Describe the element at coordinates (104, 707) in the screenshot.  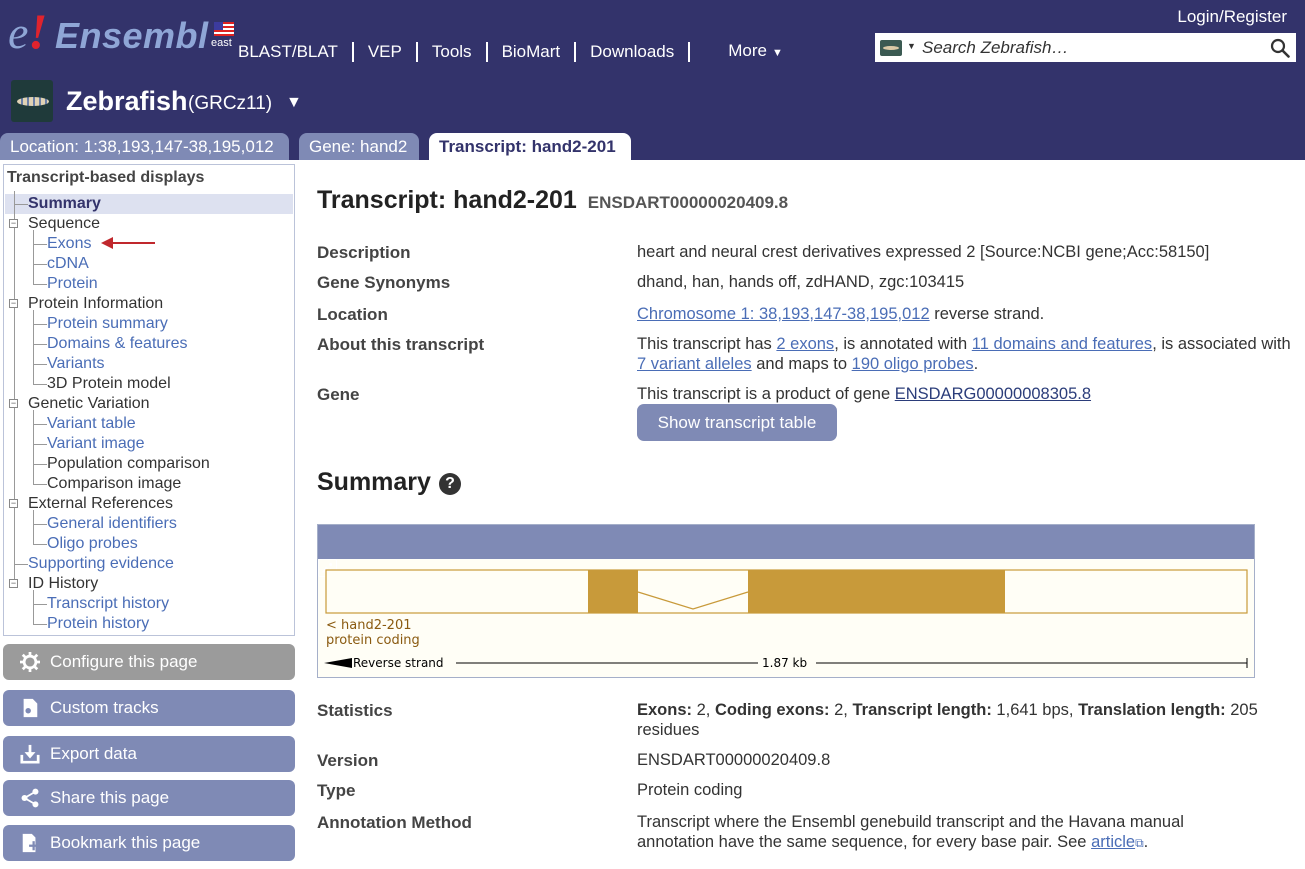
I see `custom-tracks-label: Custom tracks` at that location.